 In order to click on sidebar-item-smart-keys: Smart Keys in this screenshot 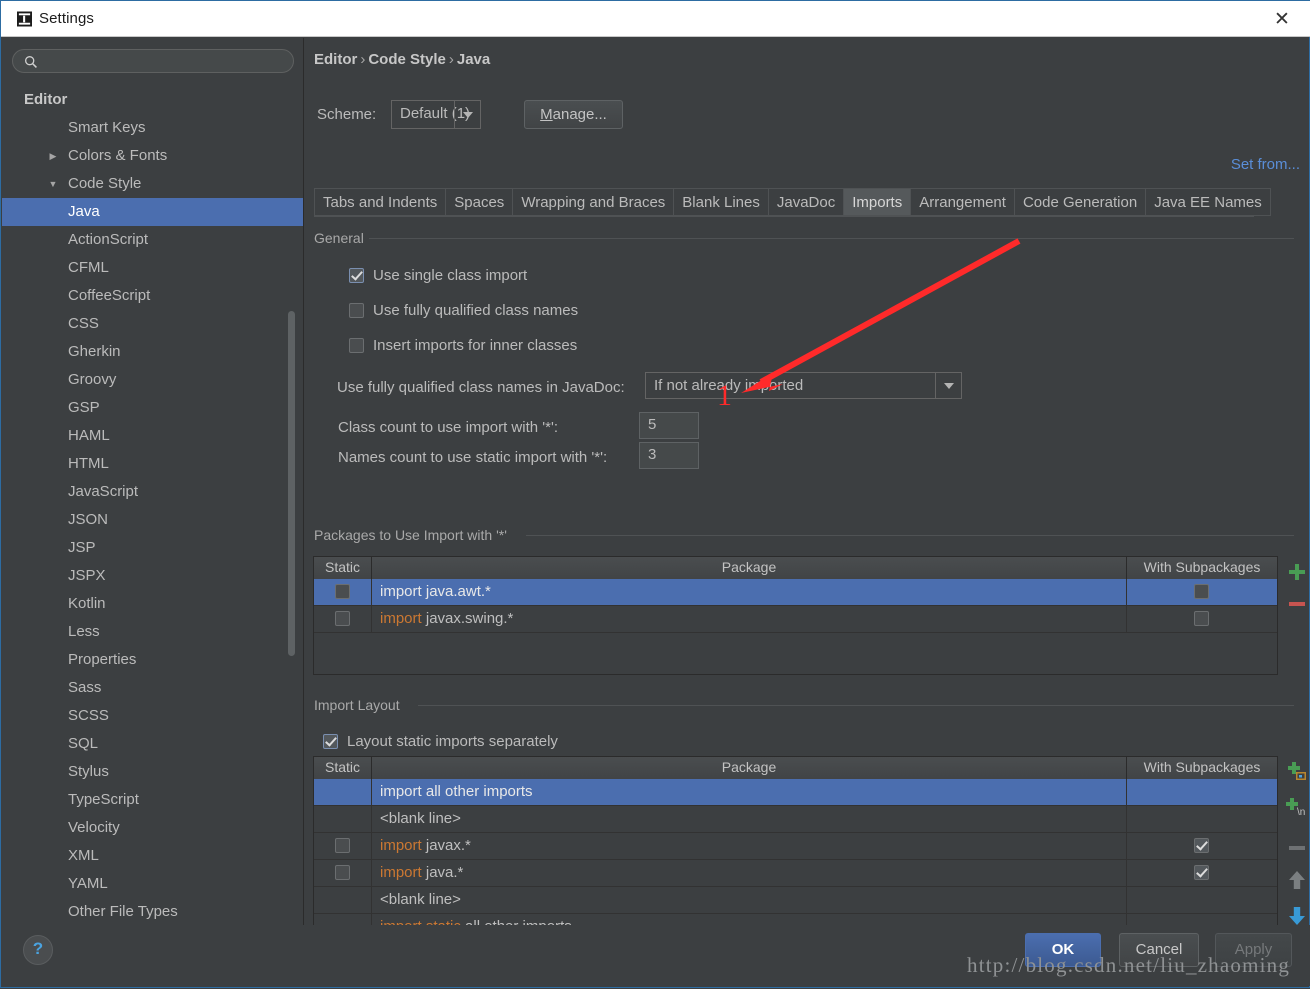, I will do `click(152, 128)`.